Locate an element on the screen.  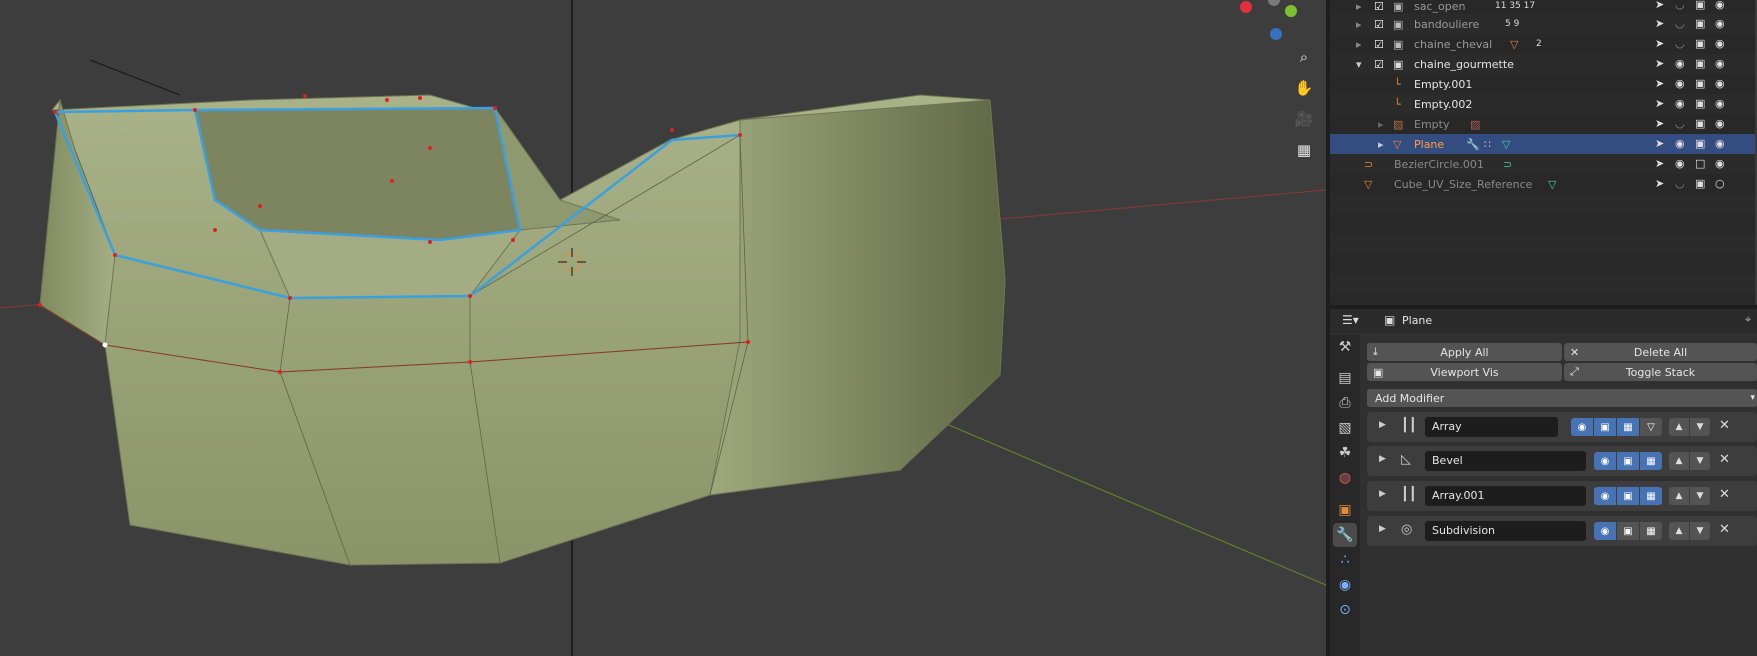
pin-icon: ⌖ is located at coordinates (1748, 320).